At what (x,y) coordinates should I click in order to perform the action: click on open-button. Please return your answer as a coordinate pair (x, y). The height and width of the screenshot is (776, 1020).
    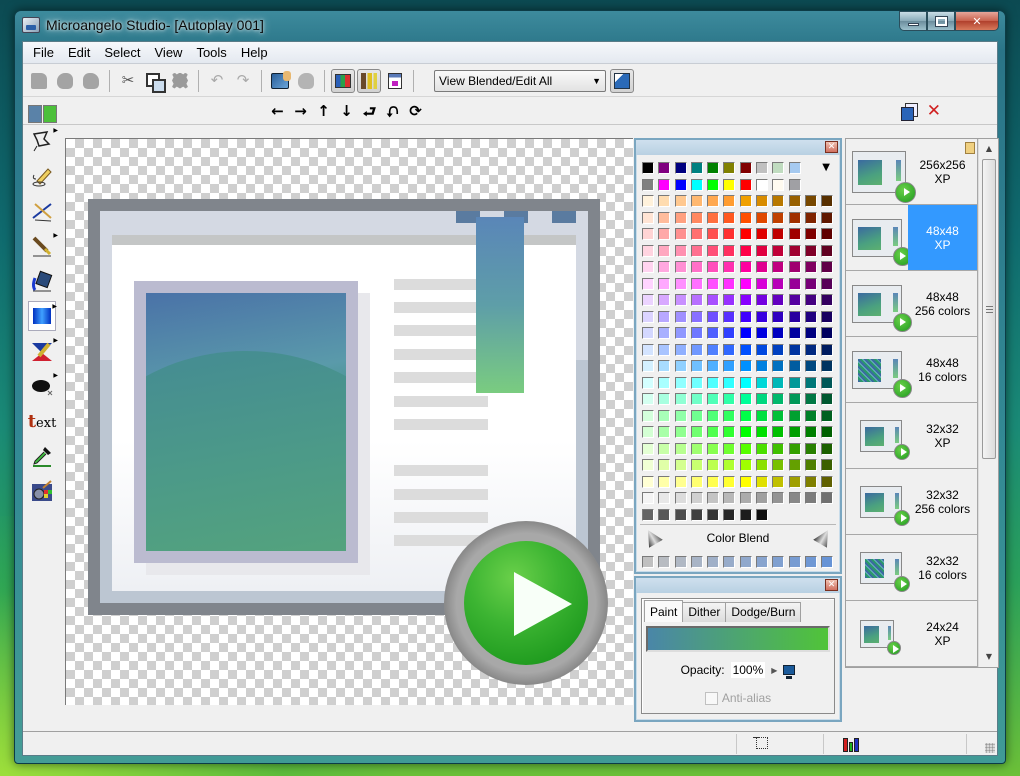
    Looking at the image, I should click on (65, 81).